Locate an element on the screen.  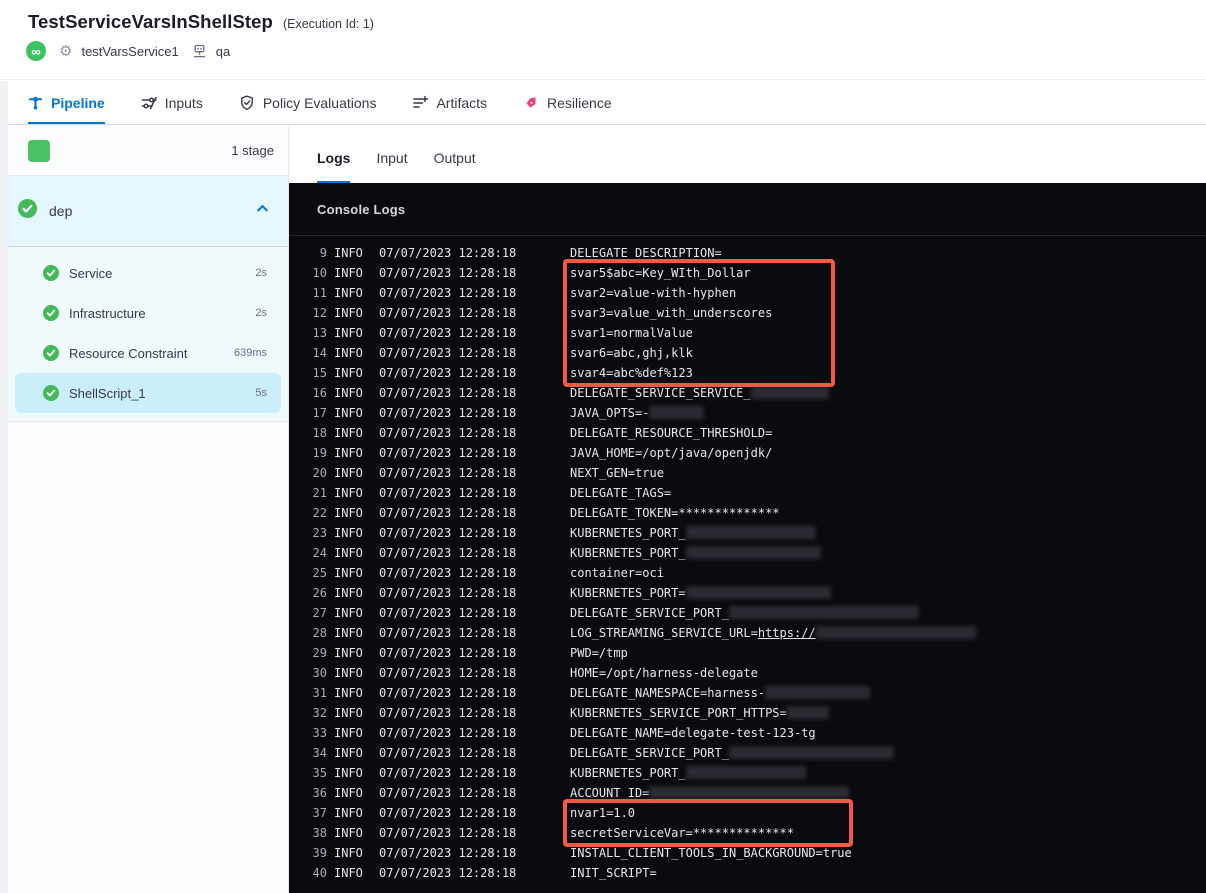
cd-module-icon: ∞ is located at coordinates (36, 51).